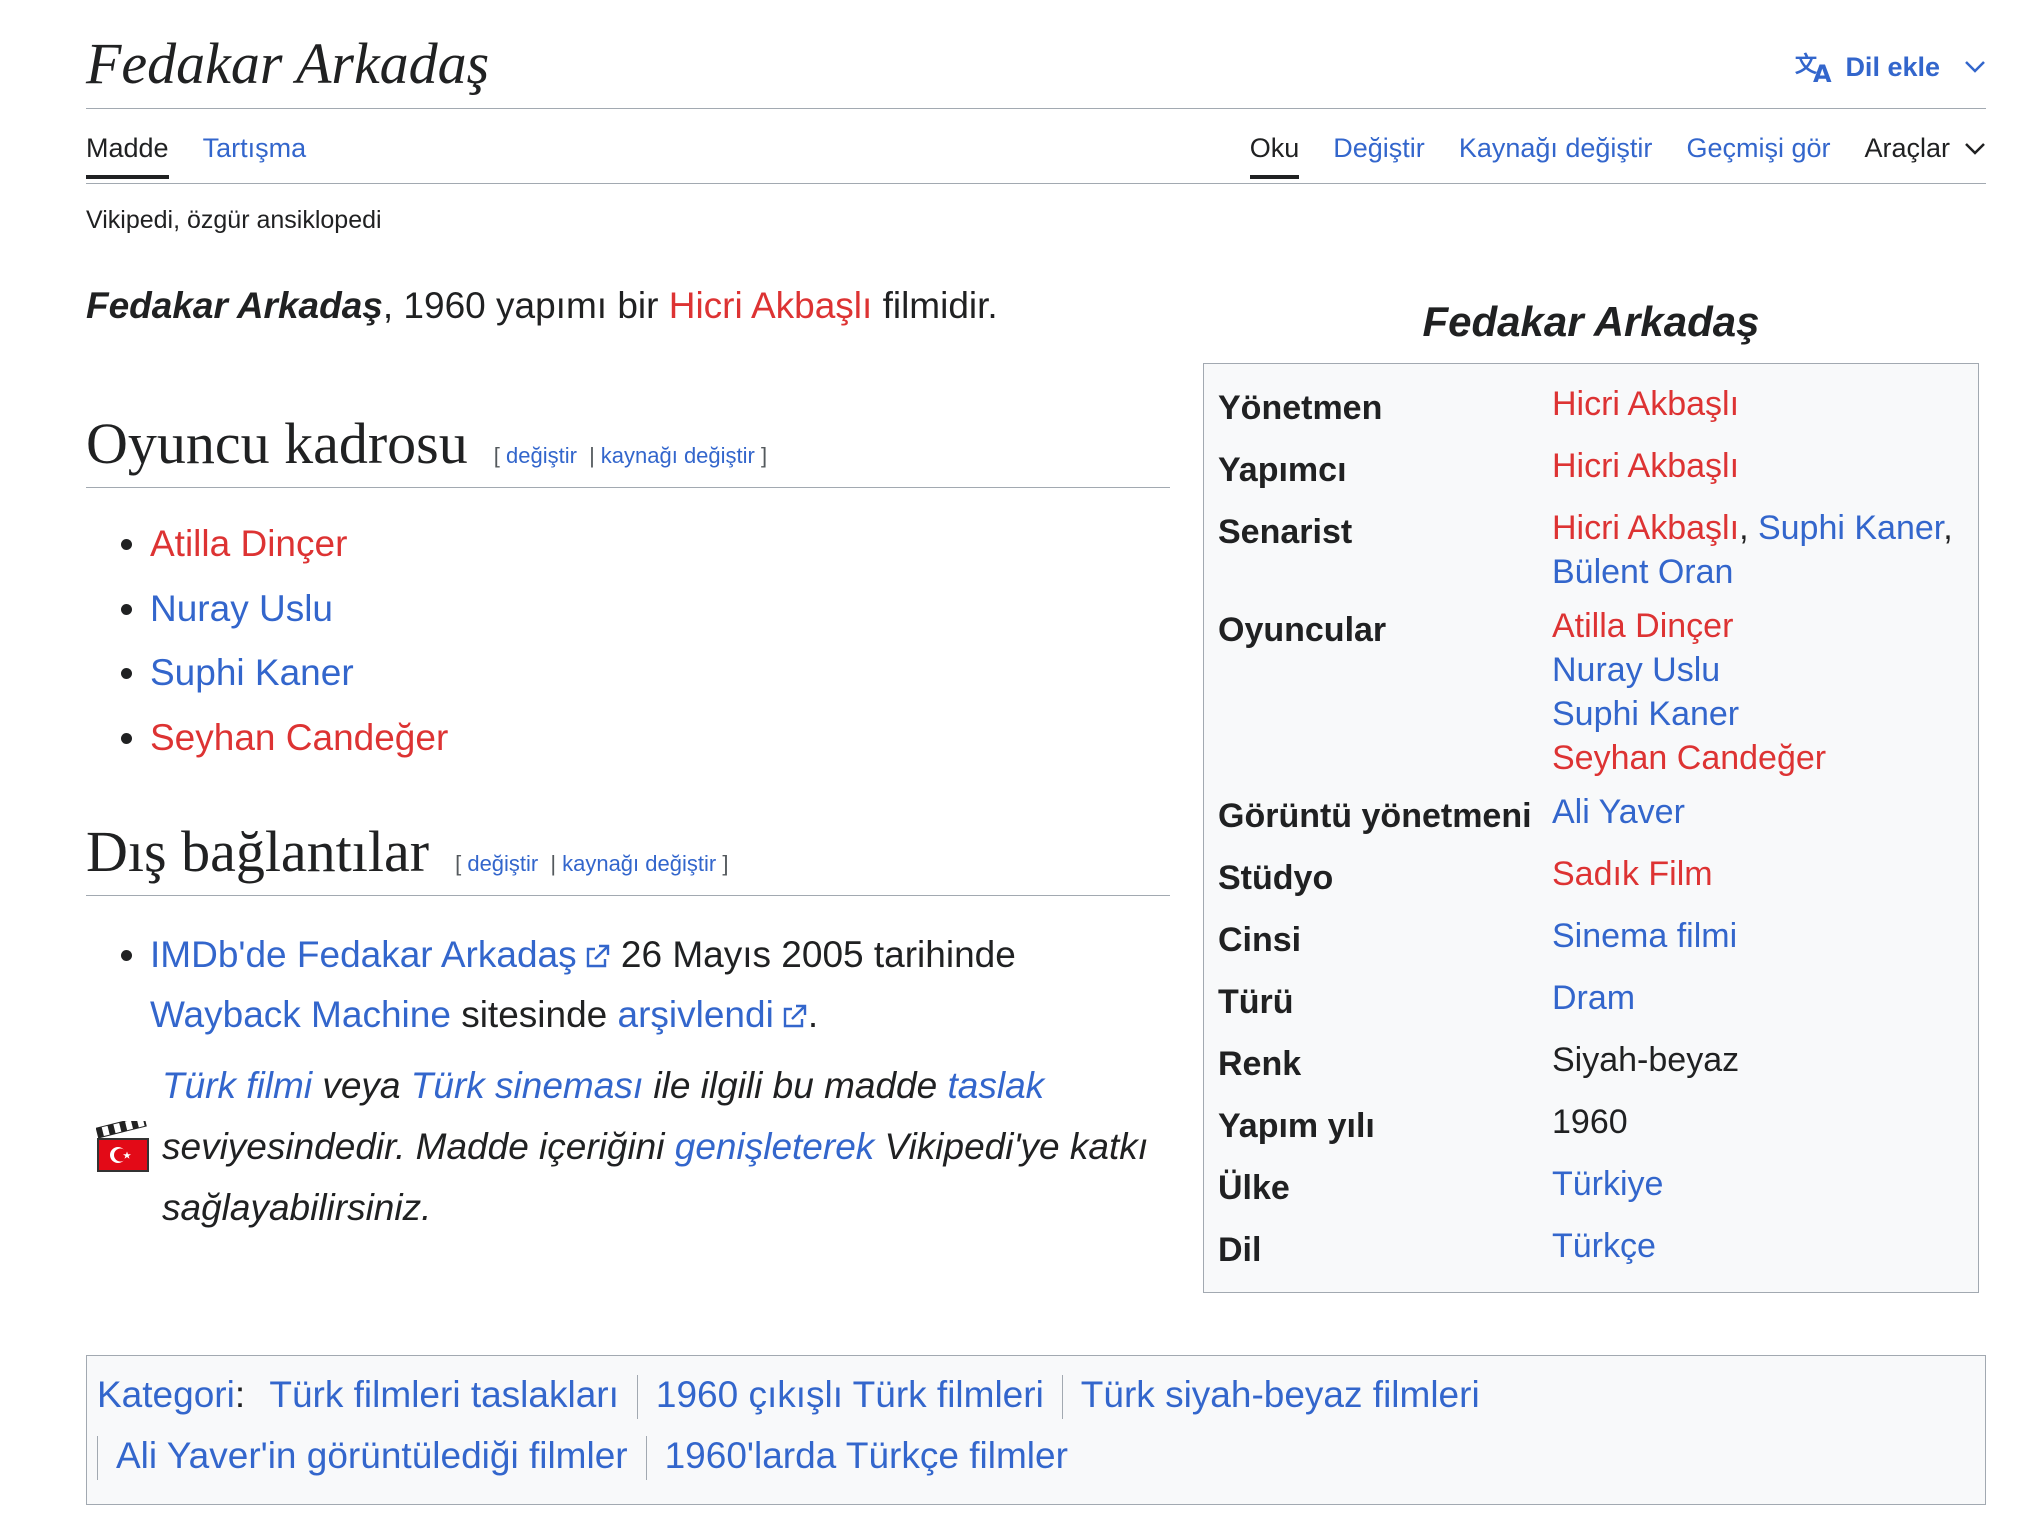 This screenshot has height=1529, width=2022. What do you see at coordinates (1760, 550) in the screenshot?
I see `infobox-writer-value: Hicri Akbaşlı, Suphi Kaner, Bülent Oran` at bounding box center [1760, 550].